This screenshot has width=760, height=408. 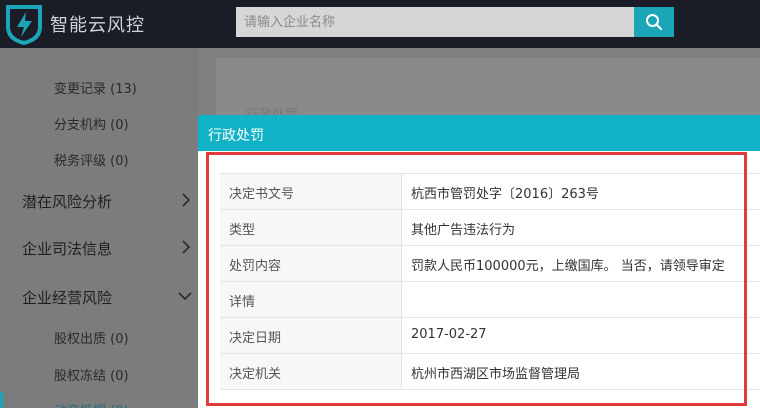 What do you see at coordinates (479, 133) in the screenshot?
I see `dialog-header: 行政处罚` at bounding box center [479, 133].